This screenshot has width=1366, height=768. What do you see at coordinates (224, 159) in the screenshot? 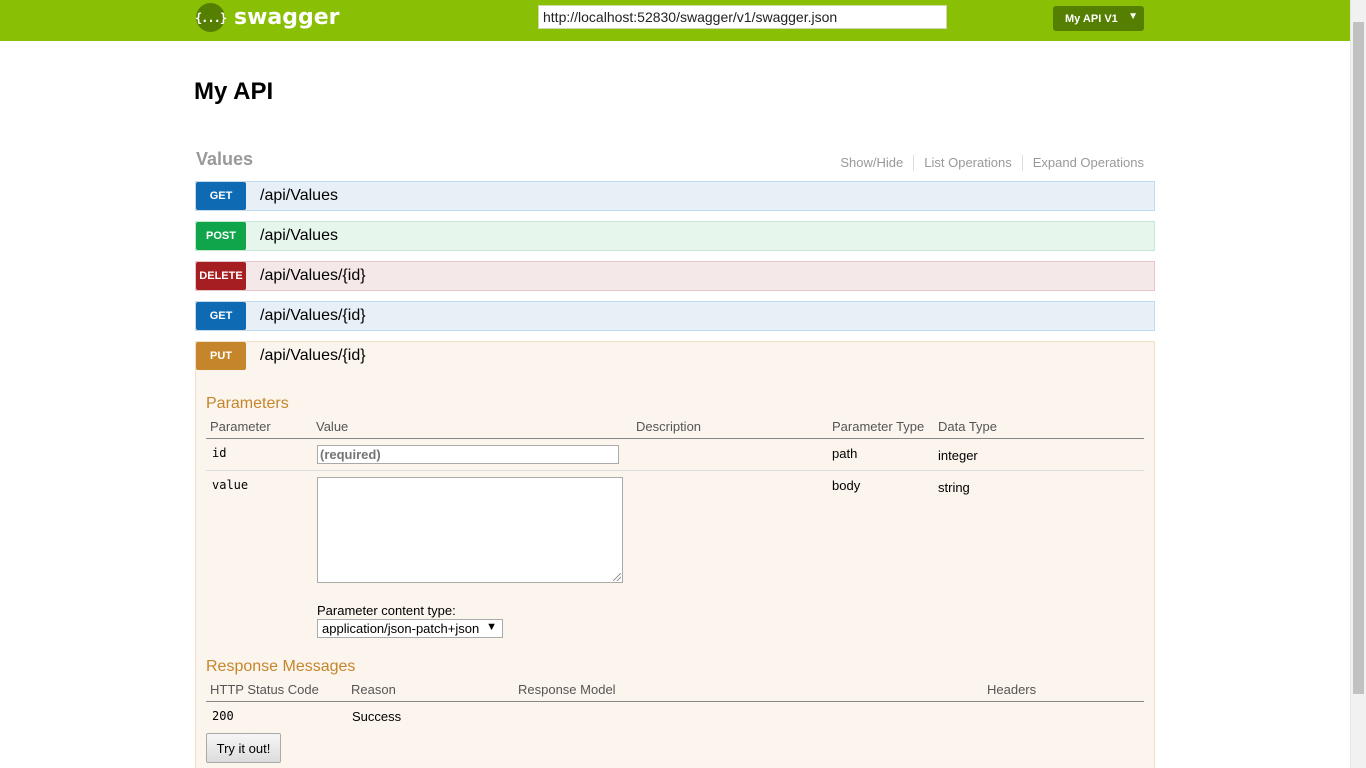
I see `resource-title-values: Values` at bounding box center [224, 159].